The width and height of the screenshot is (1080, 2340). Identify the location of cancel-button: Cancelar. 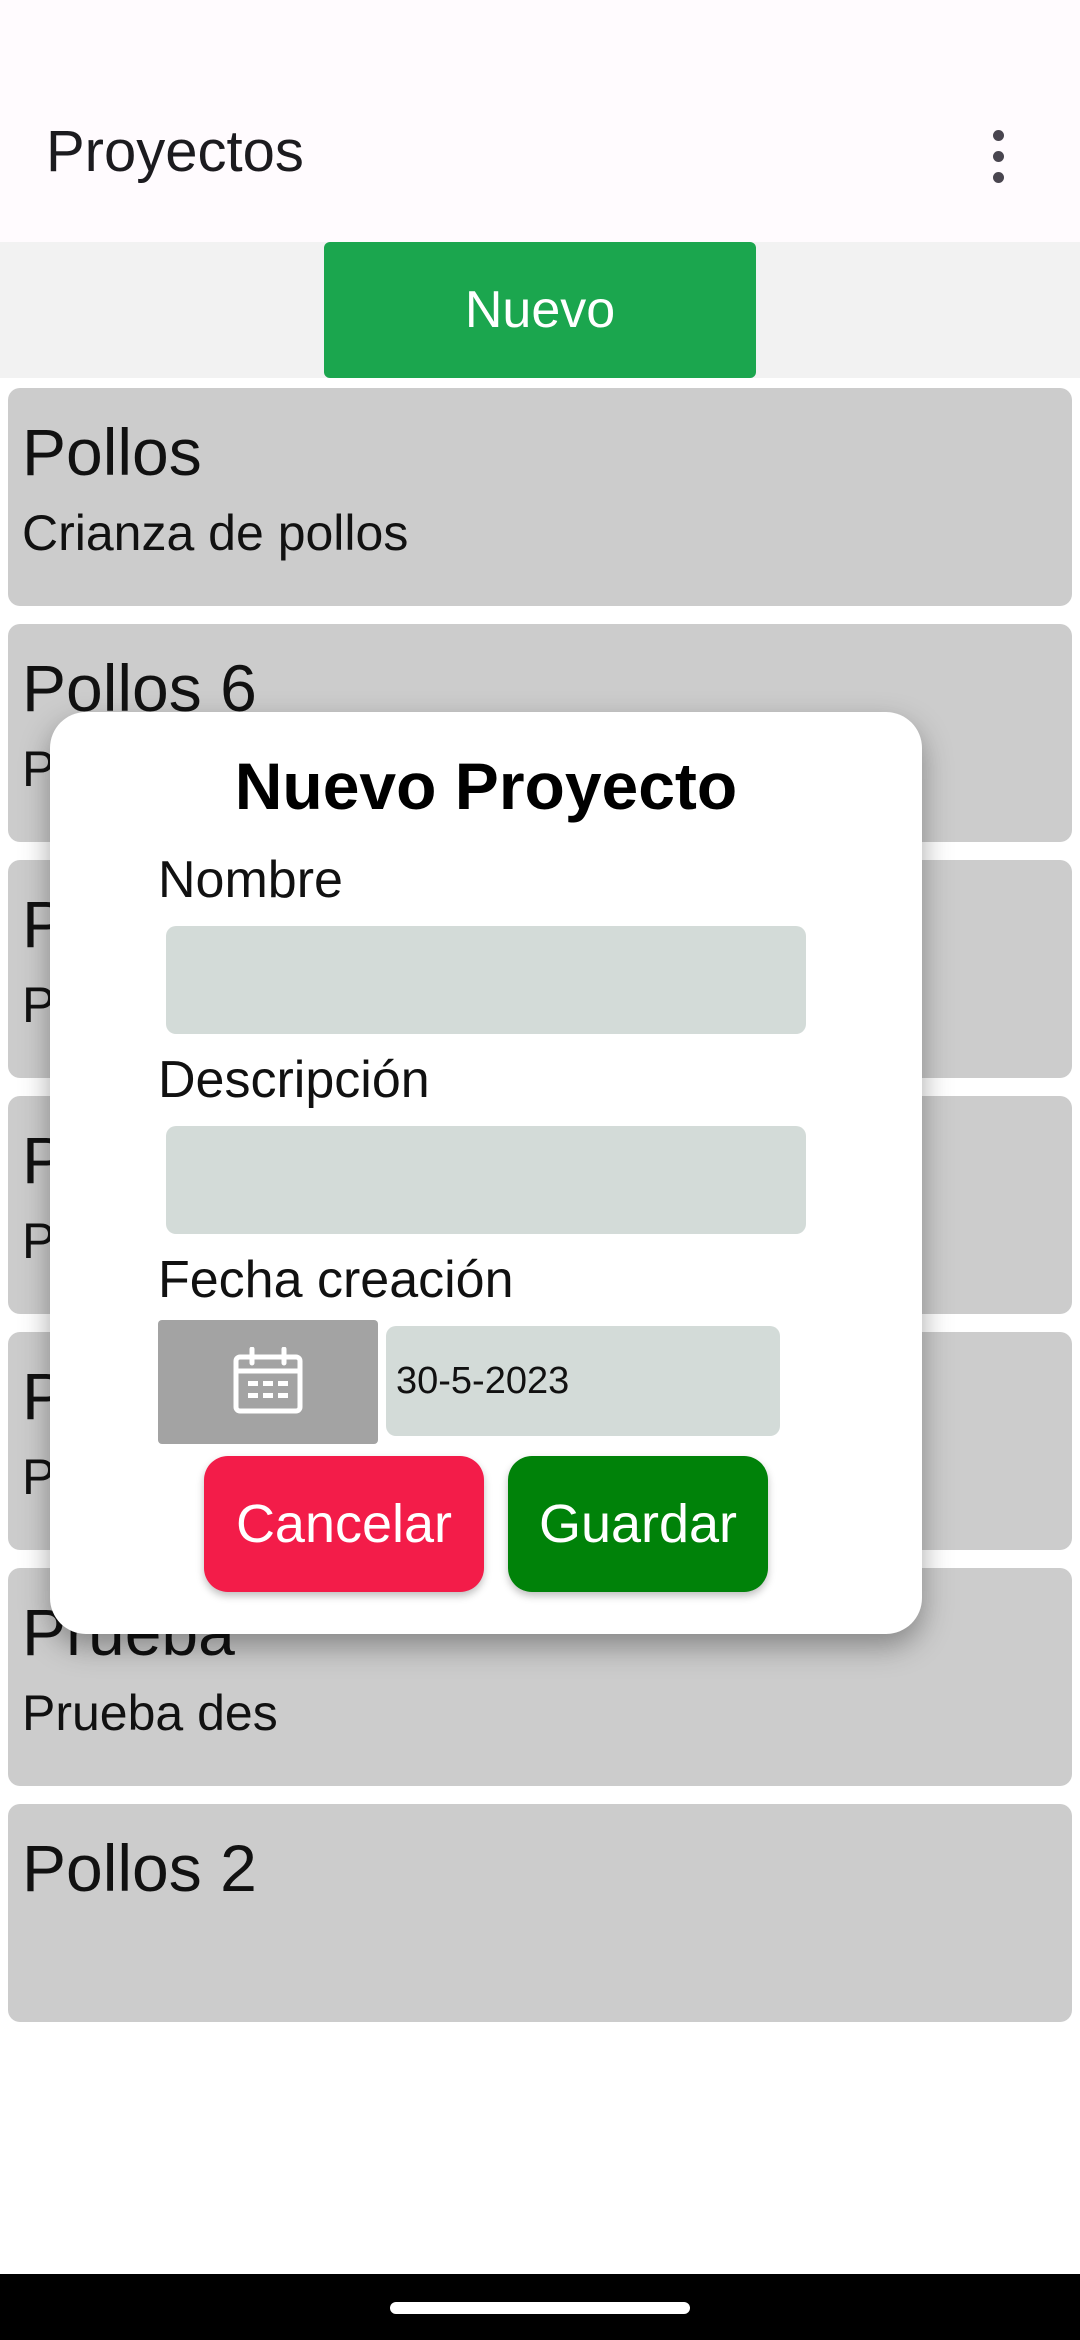
(344, 1524).